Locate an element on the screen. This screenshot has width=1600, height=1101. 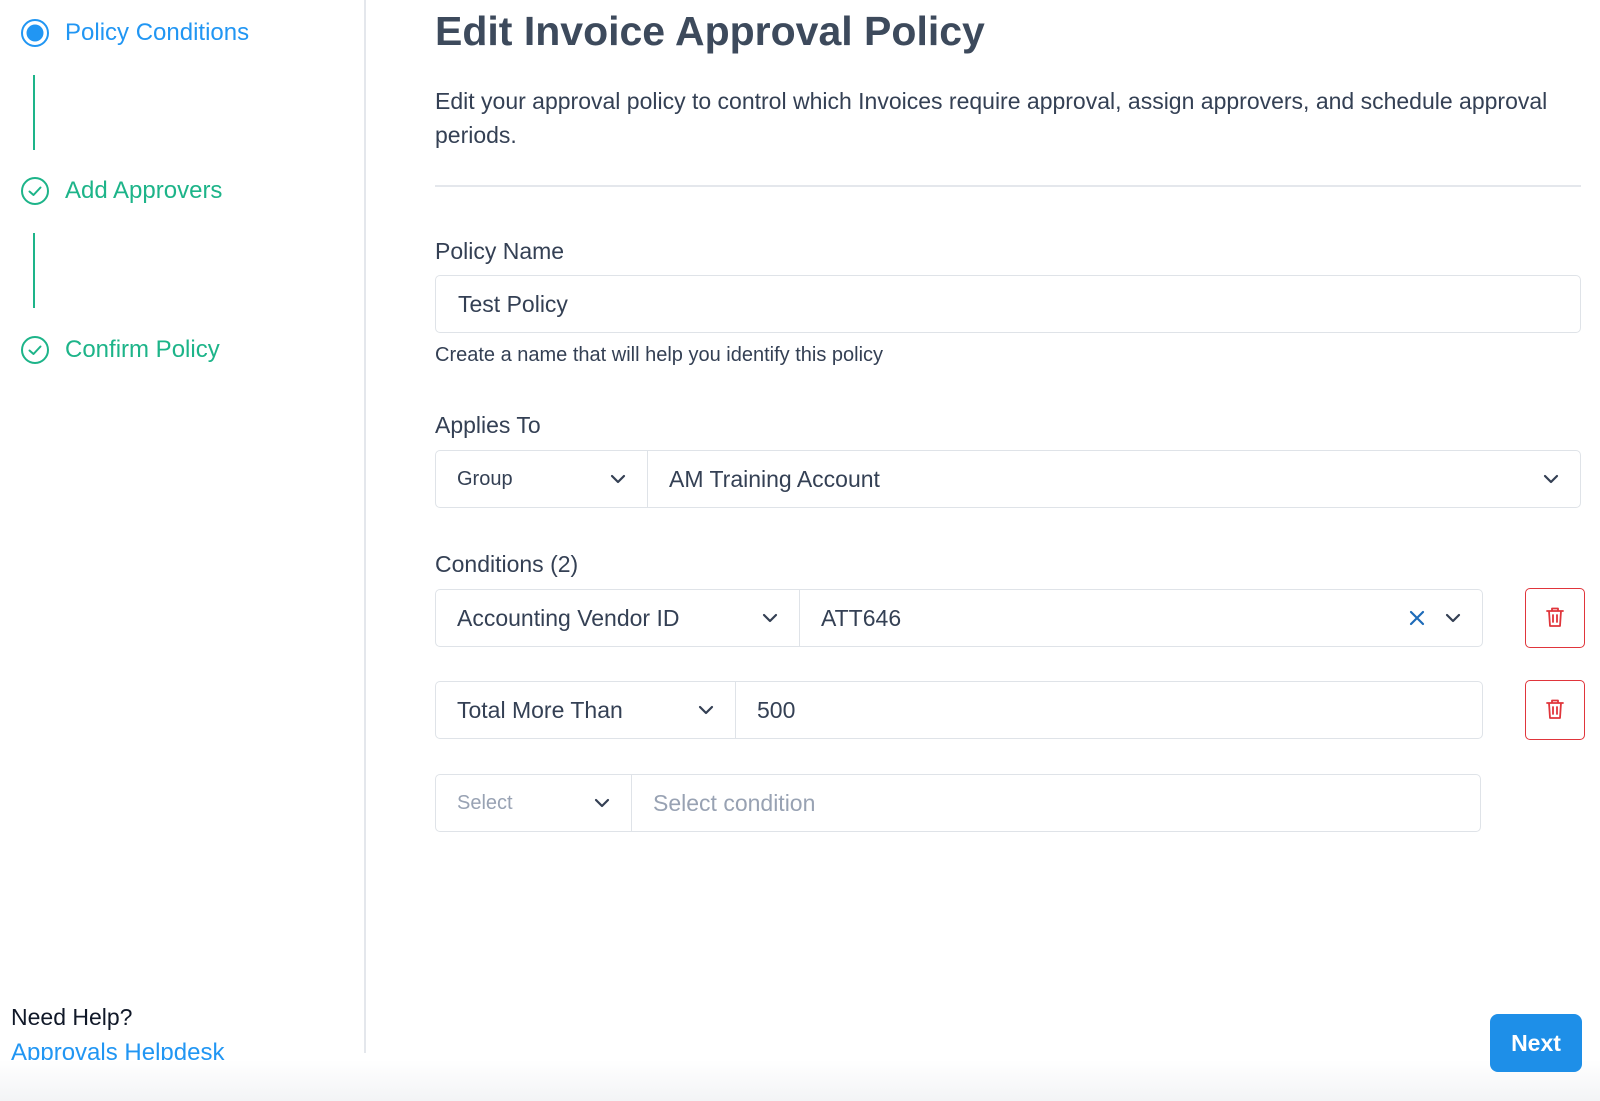
policy-name-label: Policy Name is located at coordinates (500, 251).